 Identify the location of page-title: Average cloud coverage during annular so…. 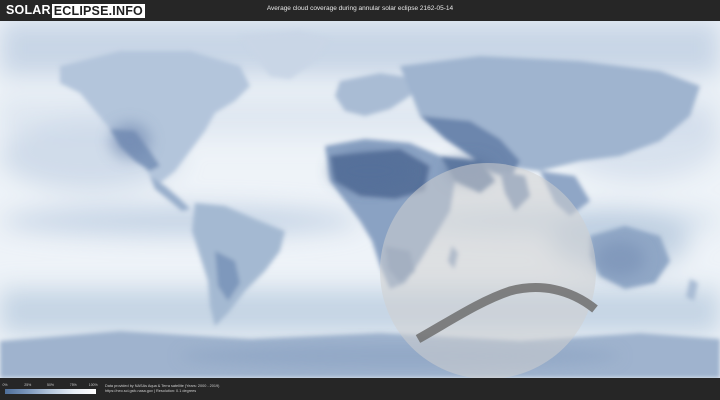
(360, 8).